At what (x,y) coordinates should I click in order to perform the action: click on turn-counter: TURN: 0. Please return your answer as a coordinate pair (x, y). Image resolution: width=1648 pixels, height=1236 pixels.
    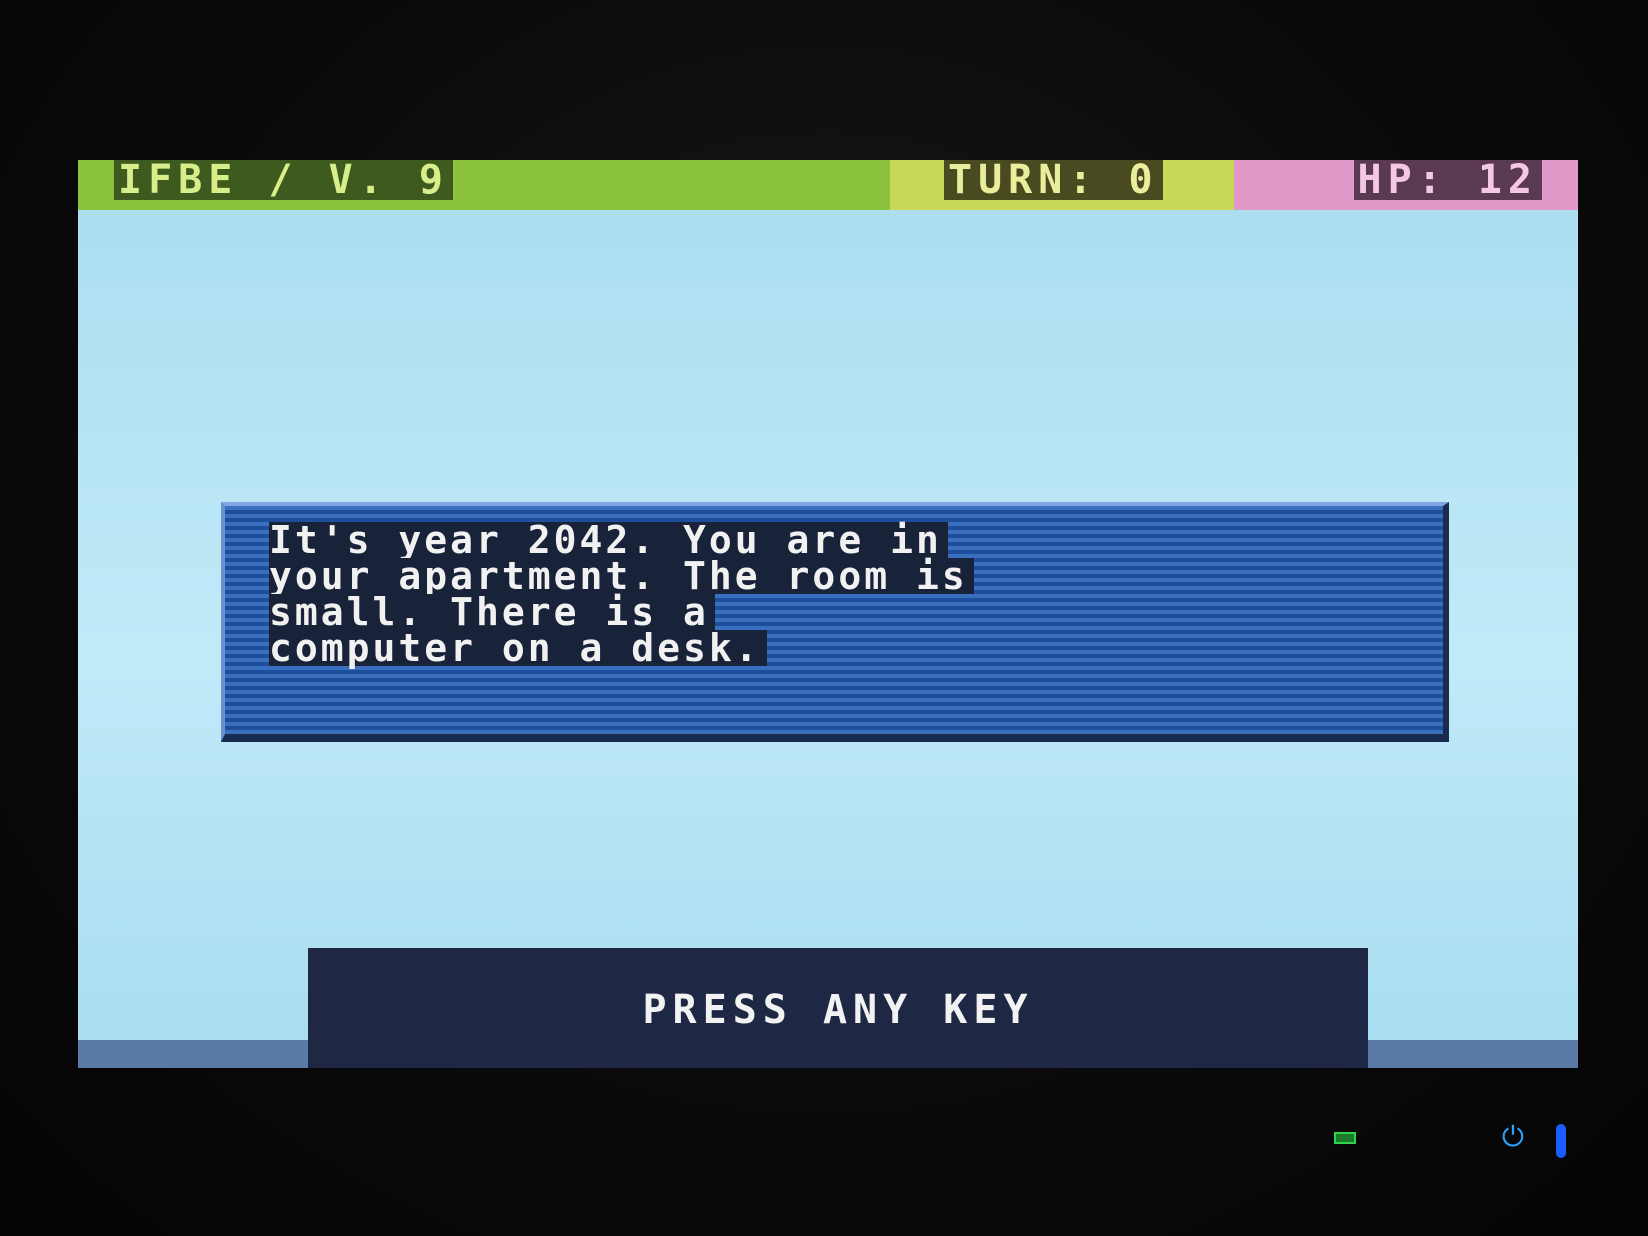
    Looking at the image, I should click on (1053, 180).